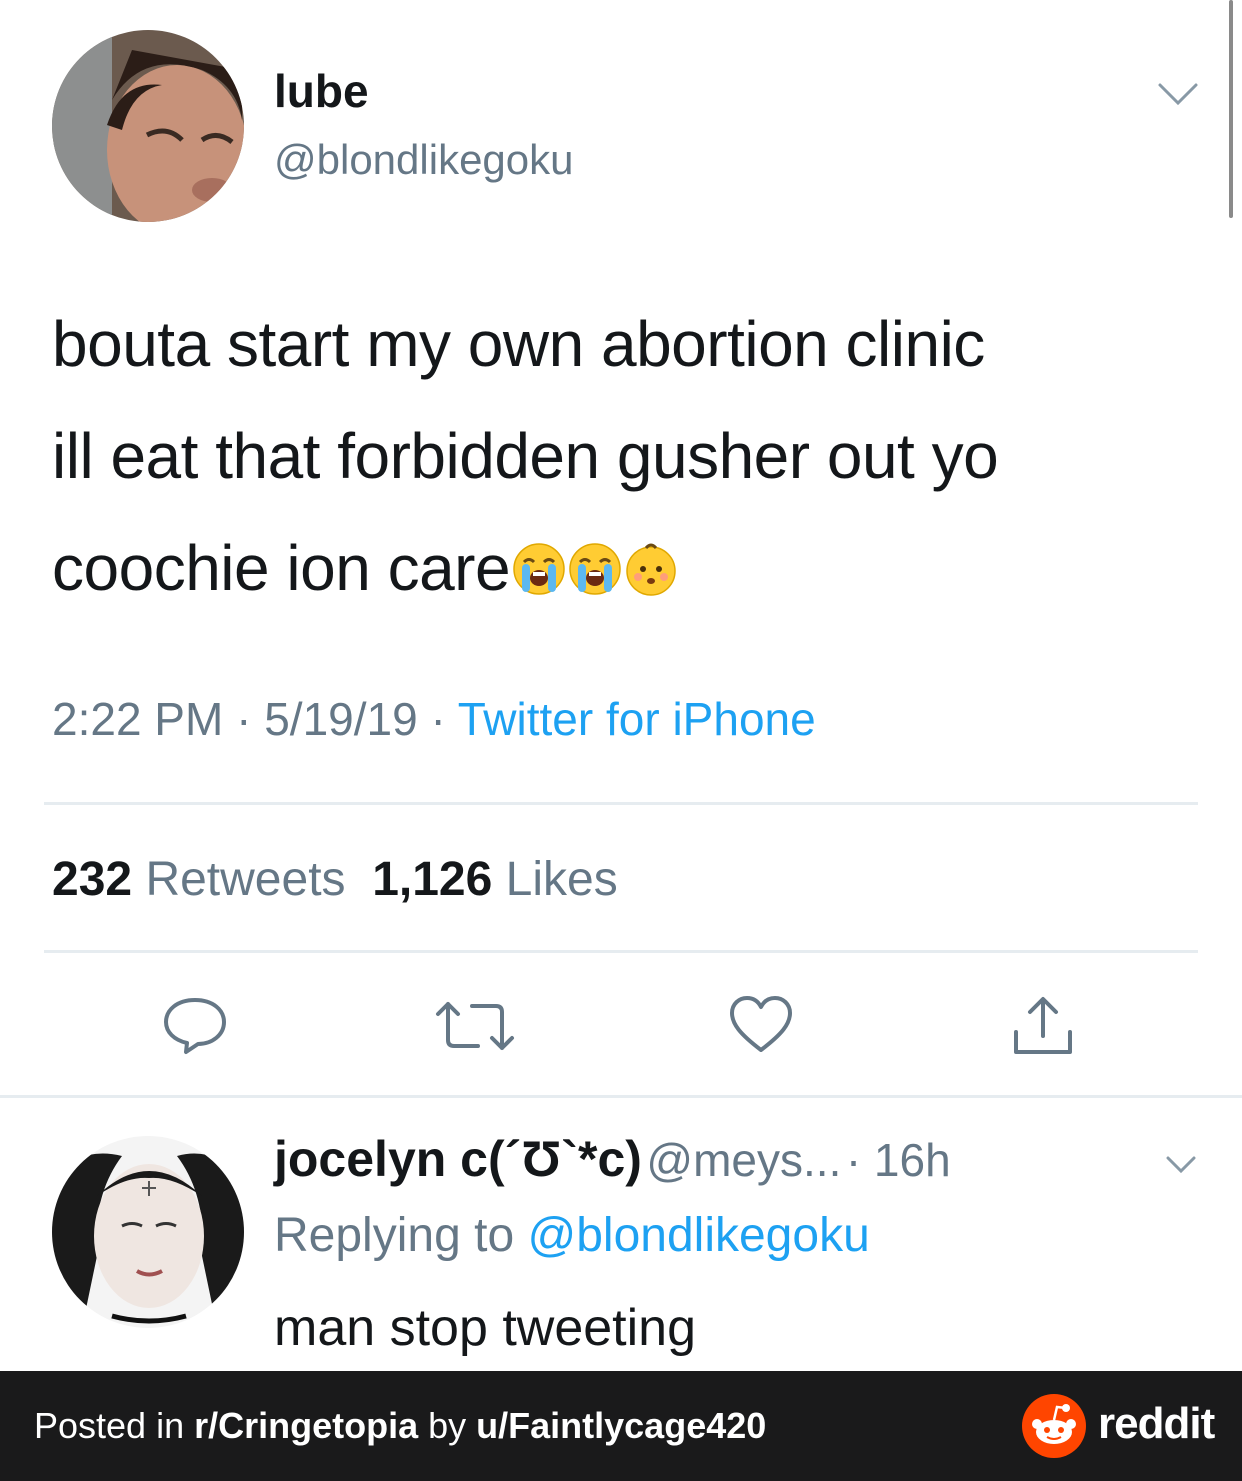 The width and height of the screenshot is (1242, 1481). I want to click on reply-text: man stop tweeting, so click(485, 1328).